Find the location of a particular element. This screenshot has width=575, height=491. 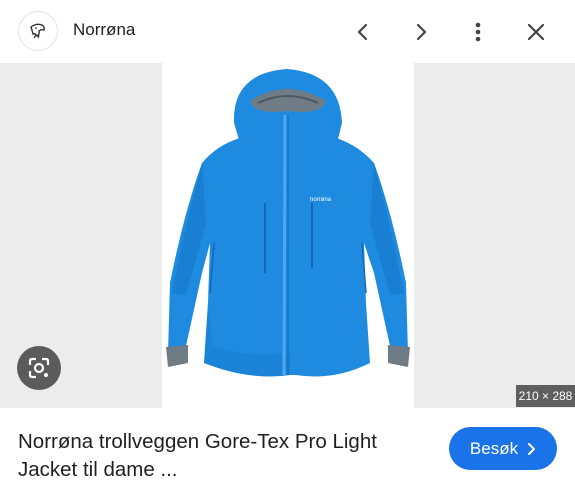

visit-button-label: Besøk is located at coordinates (494, 448).